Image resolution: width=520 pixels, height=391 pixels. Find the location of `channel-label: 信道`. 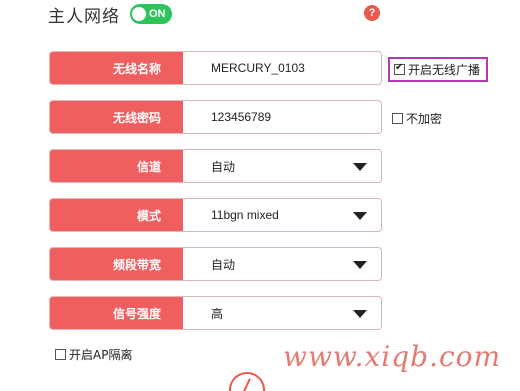

channel-label: 信道 is located at coordinates (116, 166).